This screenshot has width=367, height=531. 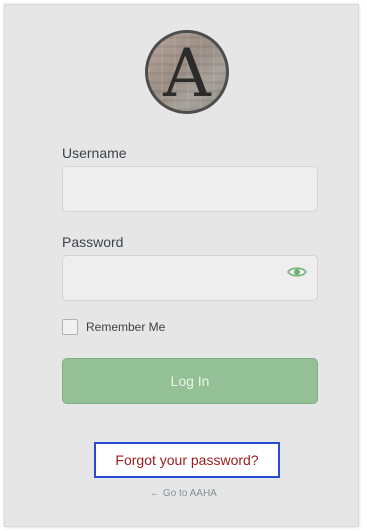 I want to click on username-input, so click(x=190, y=189).